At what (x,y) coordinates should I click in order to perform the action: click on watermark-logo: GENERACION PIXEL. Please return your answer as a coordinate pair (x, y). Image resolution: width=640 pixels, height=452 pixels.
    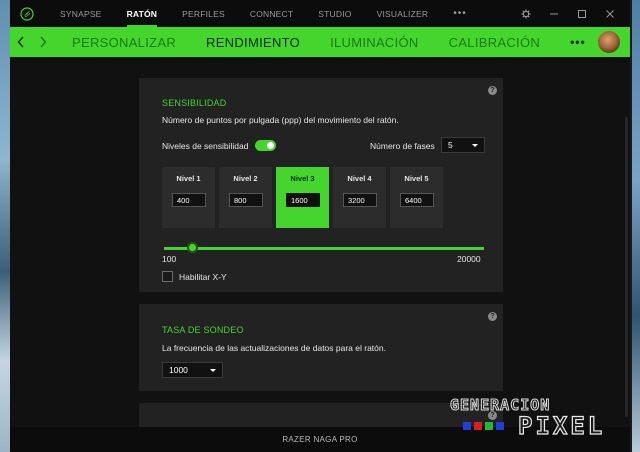
    Looking at the image, I should click on (532, 419).